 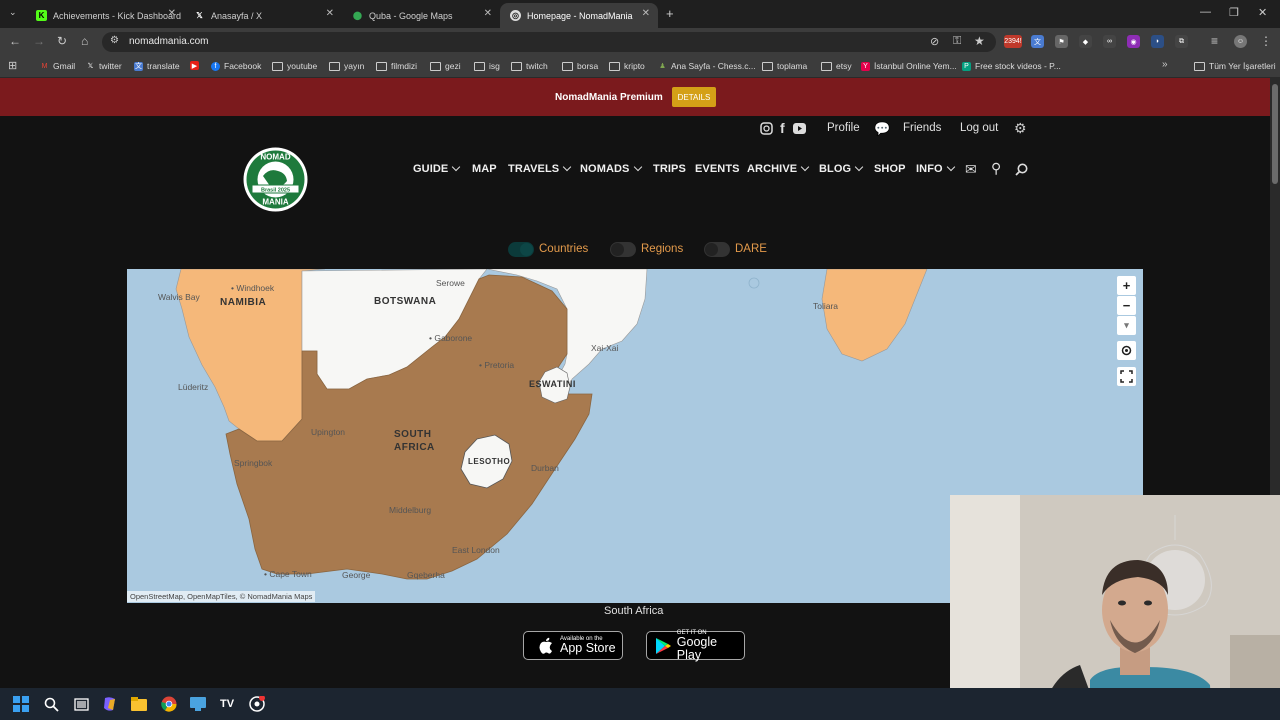 I want to click on nav-guide: GUIDE, so click(x=437, y=168).